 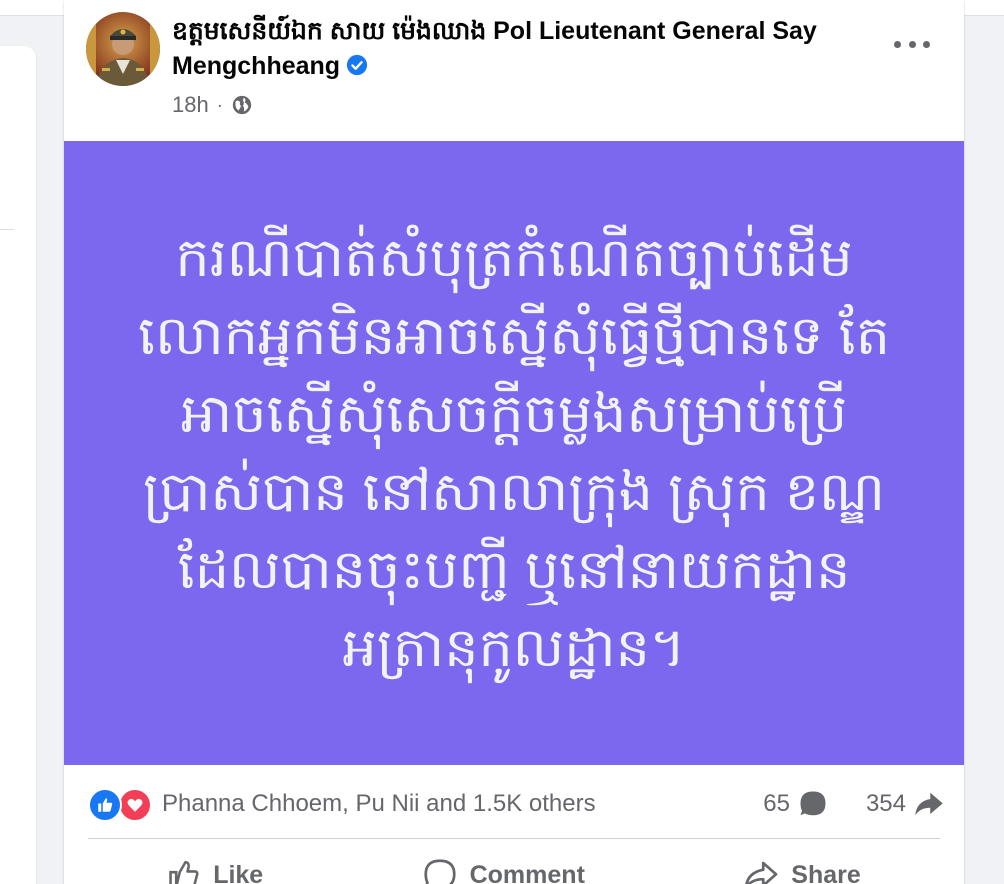 What do you see at coordinates (212, 105) in the screenshot?
I see `post-meta: 18h ·` at bounding box center [212, 105].